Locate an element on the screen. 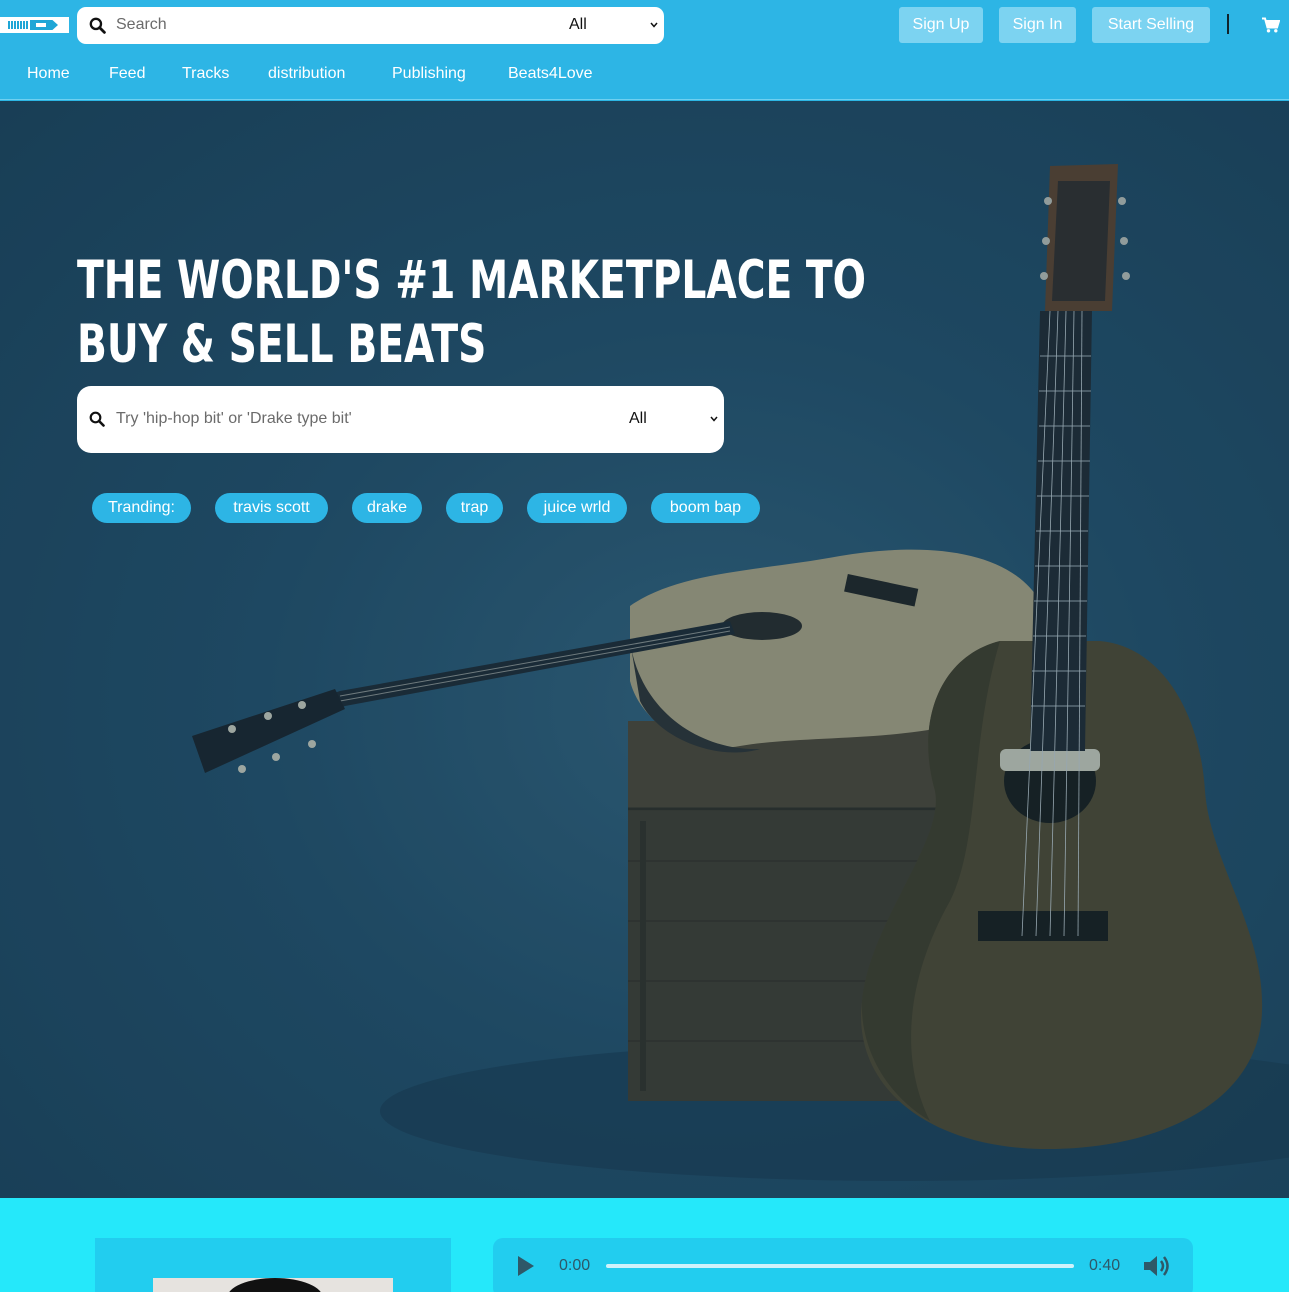  hero-headline-line2: BUY & SELL BEATS is located at coordinates (282, 344).